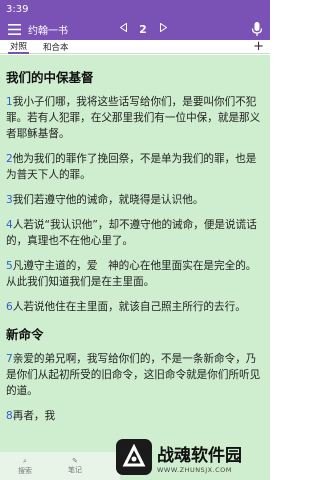 The image size is (320, 480). Describe the element at coordinates (123, 28) in the screenshot. I see `previous-chapter-icon` at that location.